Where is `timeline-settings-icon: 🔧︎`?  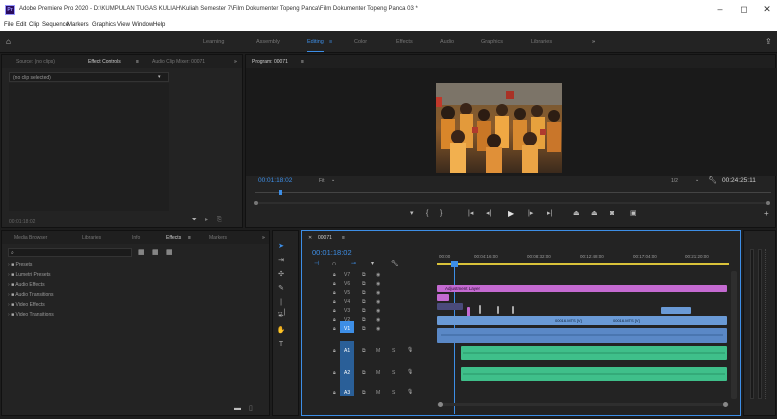
timeline-settings-icon: 🔧︎ is located at coordinates (395, 264).